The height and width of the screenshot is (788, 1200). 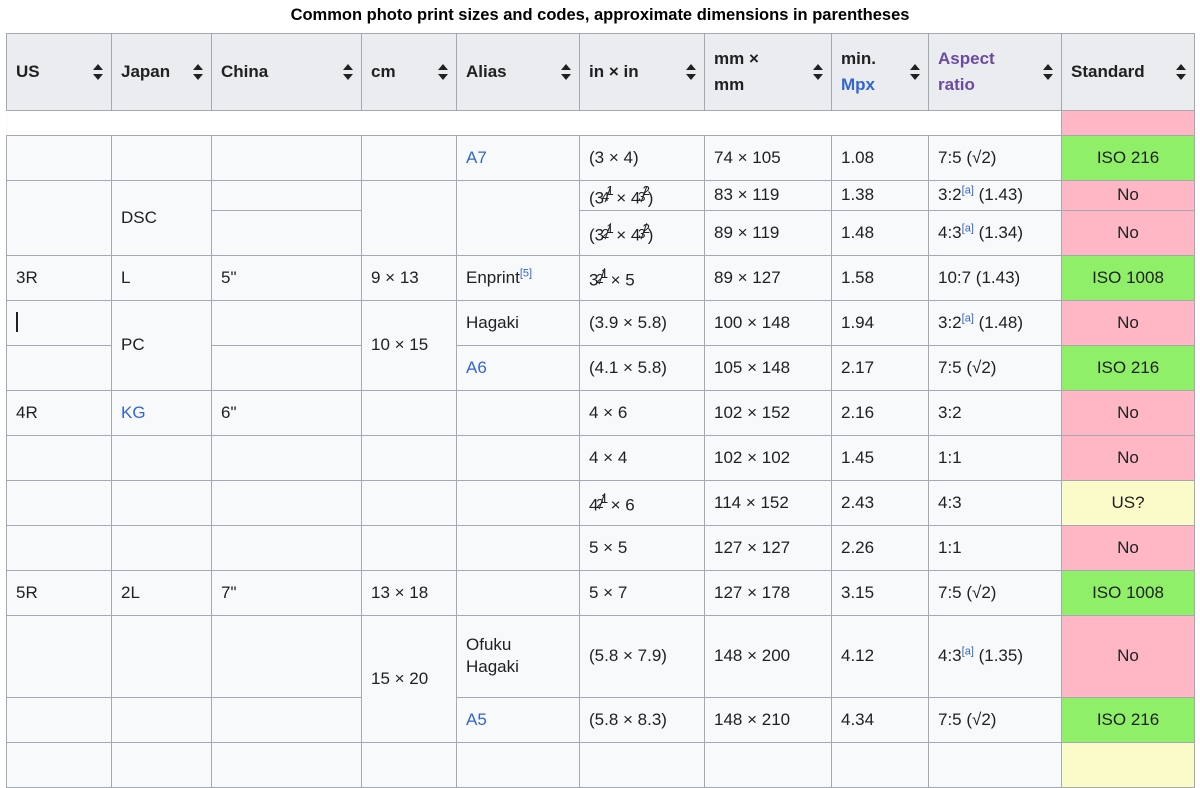 What do you see at coordinates (161, 72) in the screenshot?
I see `column-header-japan: Japan` at bounding box center [161, 72].